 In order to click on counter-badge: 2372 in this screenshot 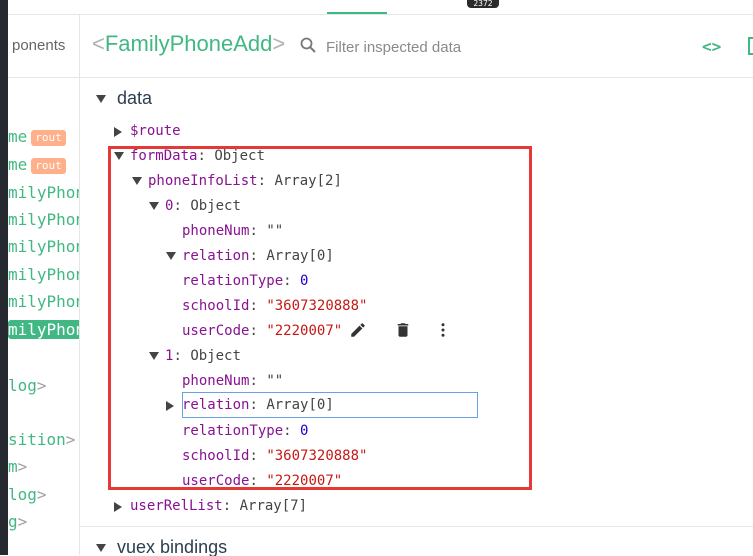, I will do `click(483, 4)`.